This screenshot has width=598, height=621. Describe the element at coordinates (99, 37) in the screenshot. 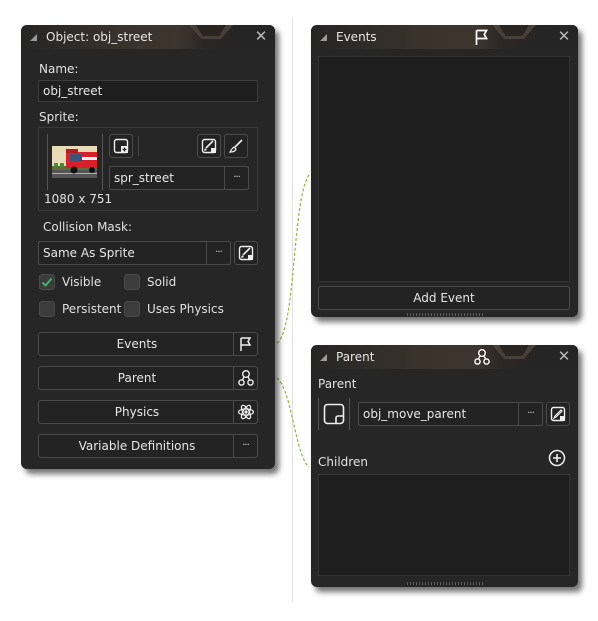

I see `panel-title: Object: obj_street` at that location.